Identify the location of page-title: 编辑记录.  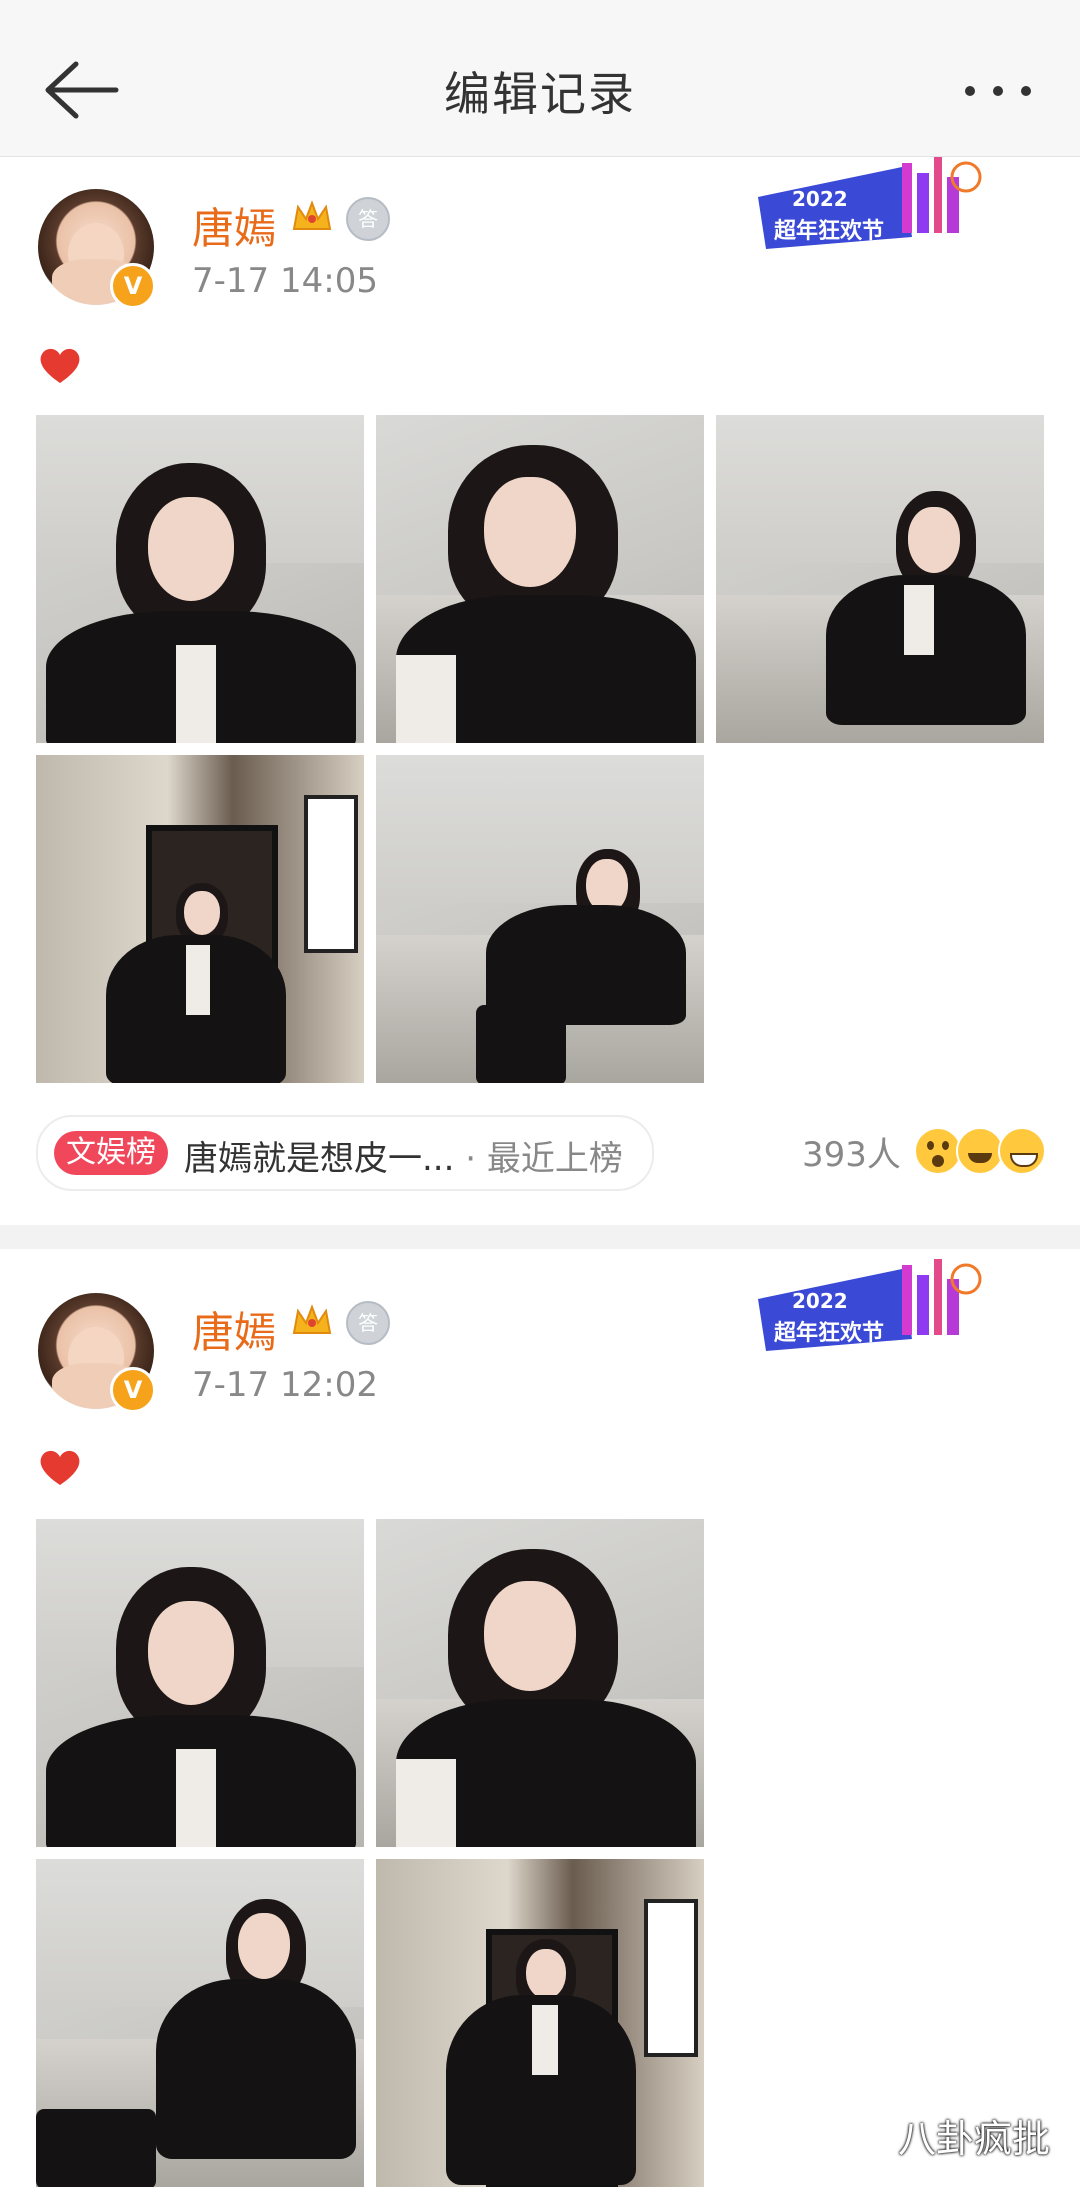
(540, 94).